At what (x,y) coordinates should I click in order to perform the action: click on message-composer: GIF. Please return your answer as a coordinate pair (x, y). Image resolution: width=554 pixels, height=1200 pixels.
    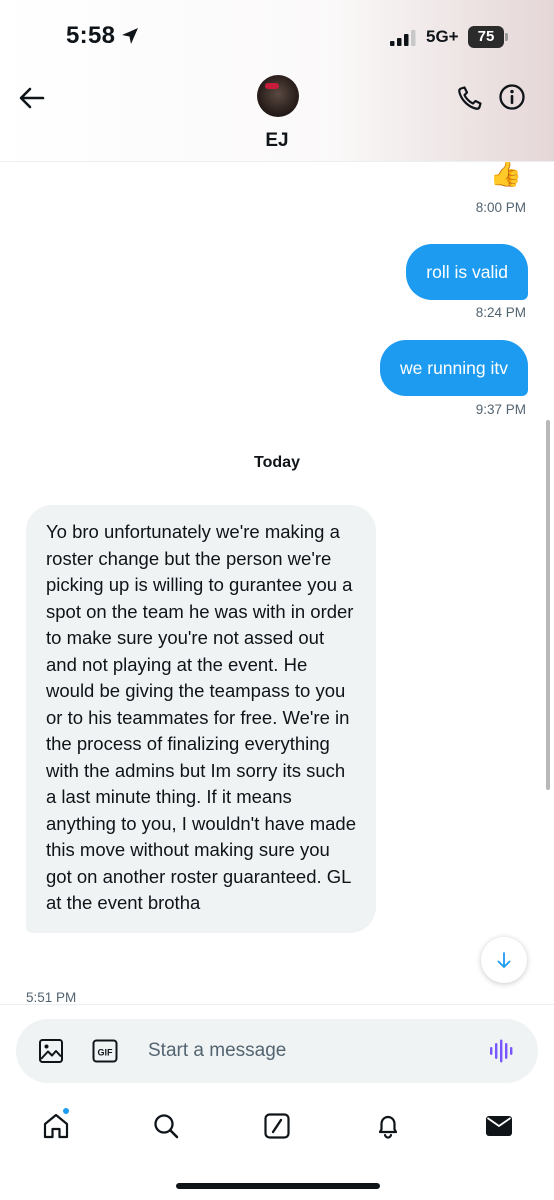
    Looking at the image, I should click on (277, 1051).